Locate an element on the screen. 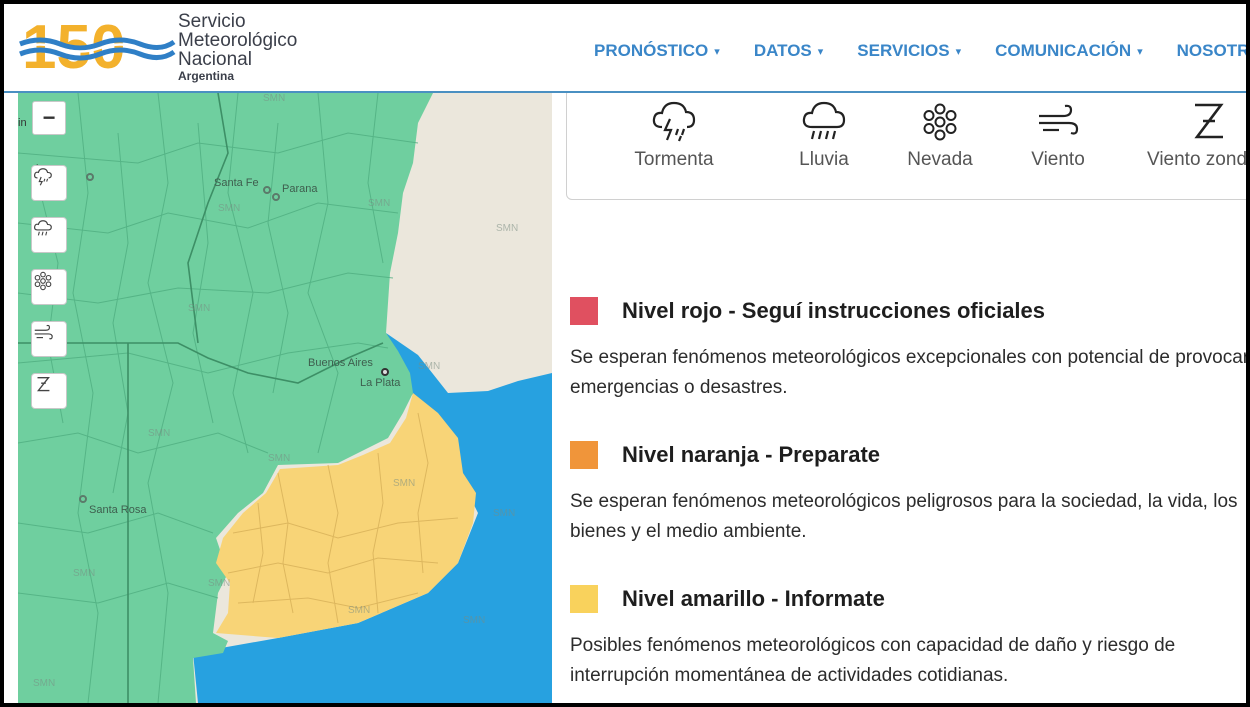  phenomenon-label: Nevada is located at coordinates (940, 159).